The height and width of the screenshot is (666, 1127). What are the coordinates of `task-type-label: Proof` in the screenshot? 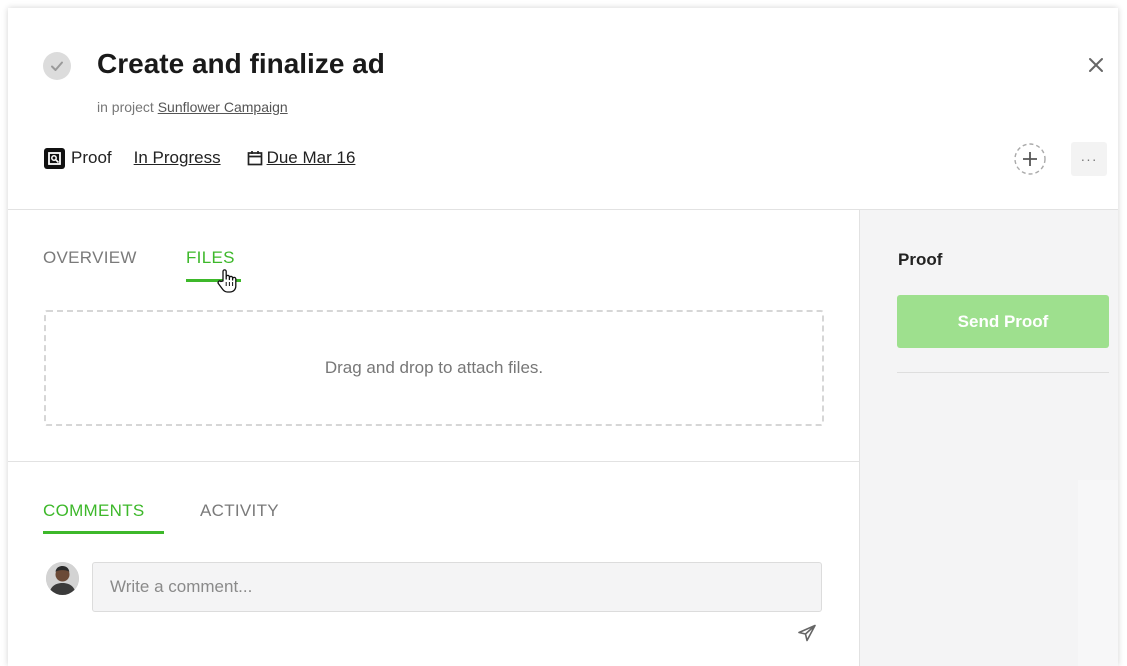 It's located at (91, 157).